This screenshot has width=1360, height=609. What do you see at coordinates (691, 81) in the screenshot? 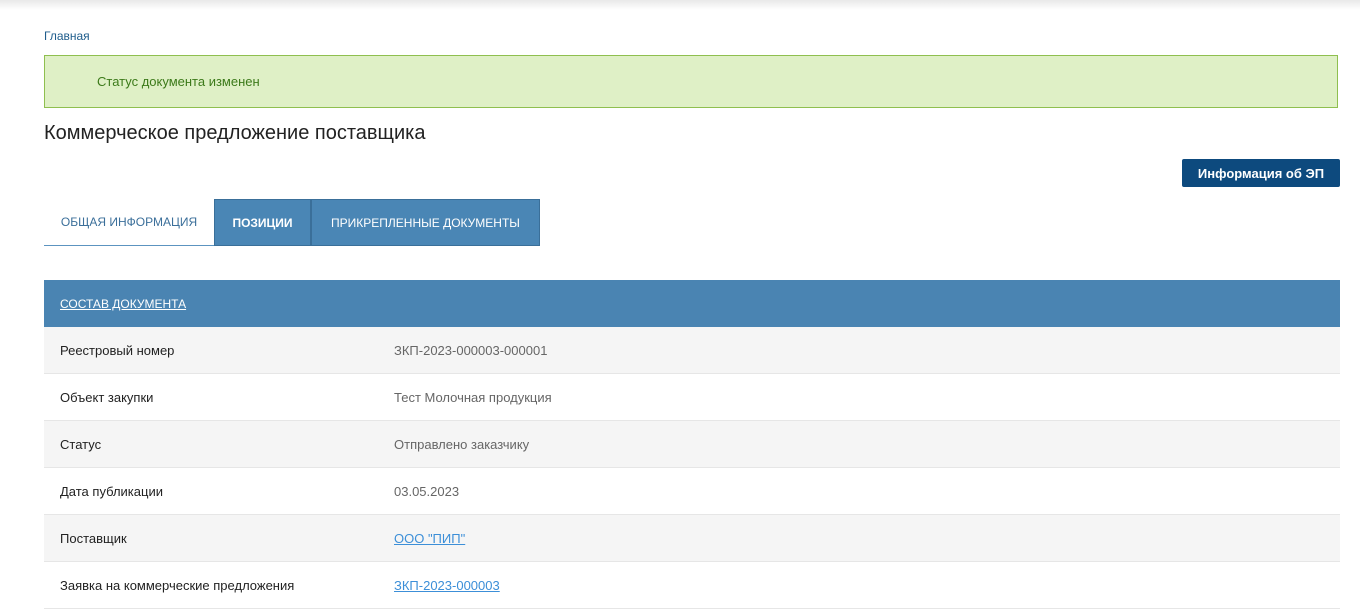
I see `status-changed-alert: Статус документа изменен` at bounding box center [691, 81].